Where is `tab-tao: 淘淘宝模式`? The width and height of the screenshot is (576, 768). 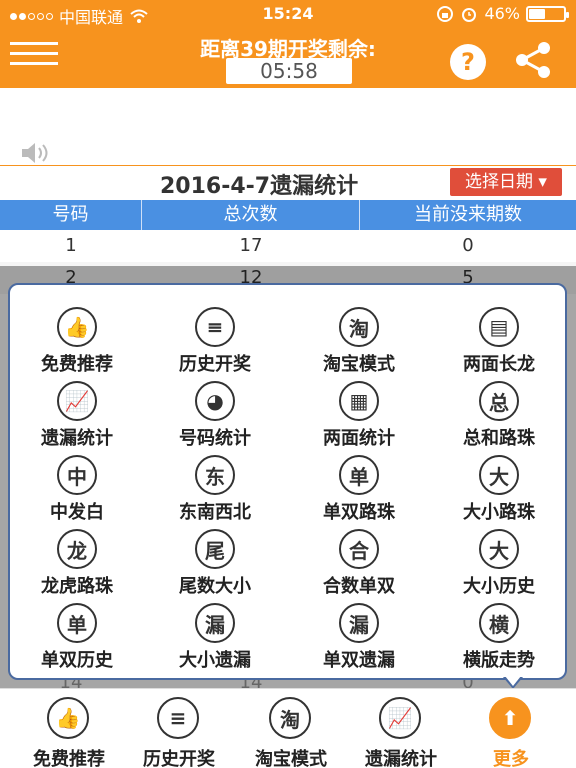
tab-tao: 淘淘宝模式 is located at coordinates (291, 732).